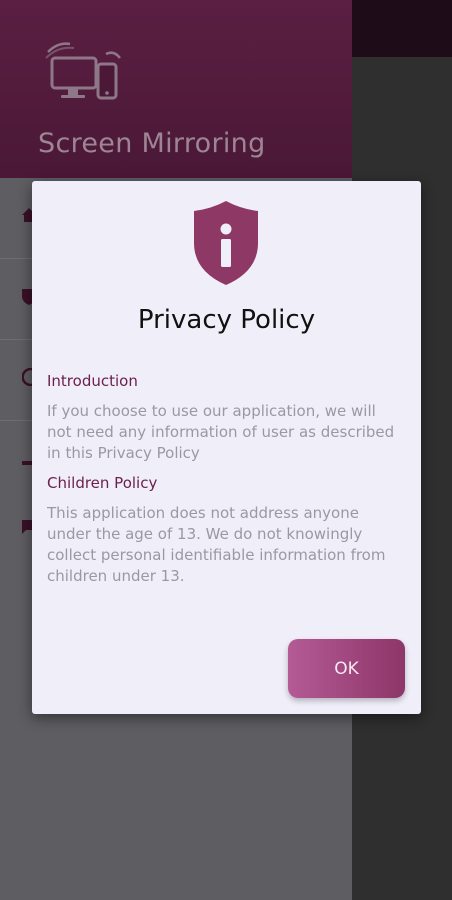 The height and width of the screenshot is (900, 452). Describe the element at coordinates (226, 320) in the screenshot. I see `dialog-title: Privacy Policy` at that location.